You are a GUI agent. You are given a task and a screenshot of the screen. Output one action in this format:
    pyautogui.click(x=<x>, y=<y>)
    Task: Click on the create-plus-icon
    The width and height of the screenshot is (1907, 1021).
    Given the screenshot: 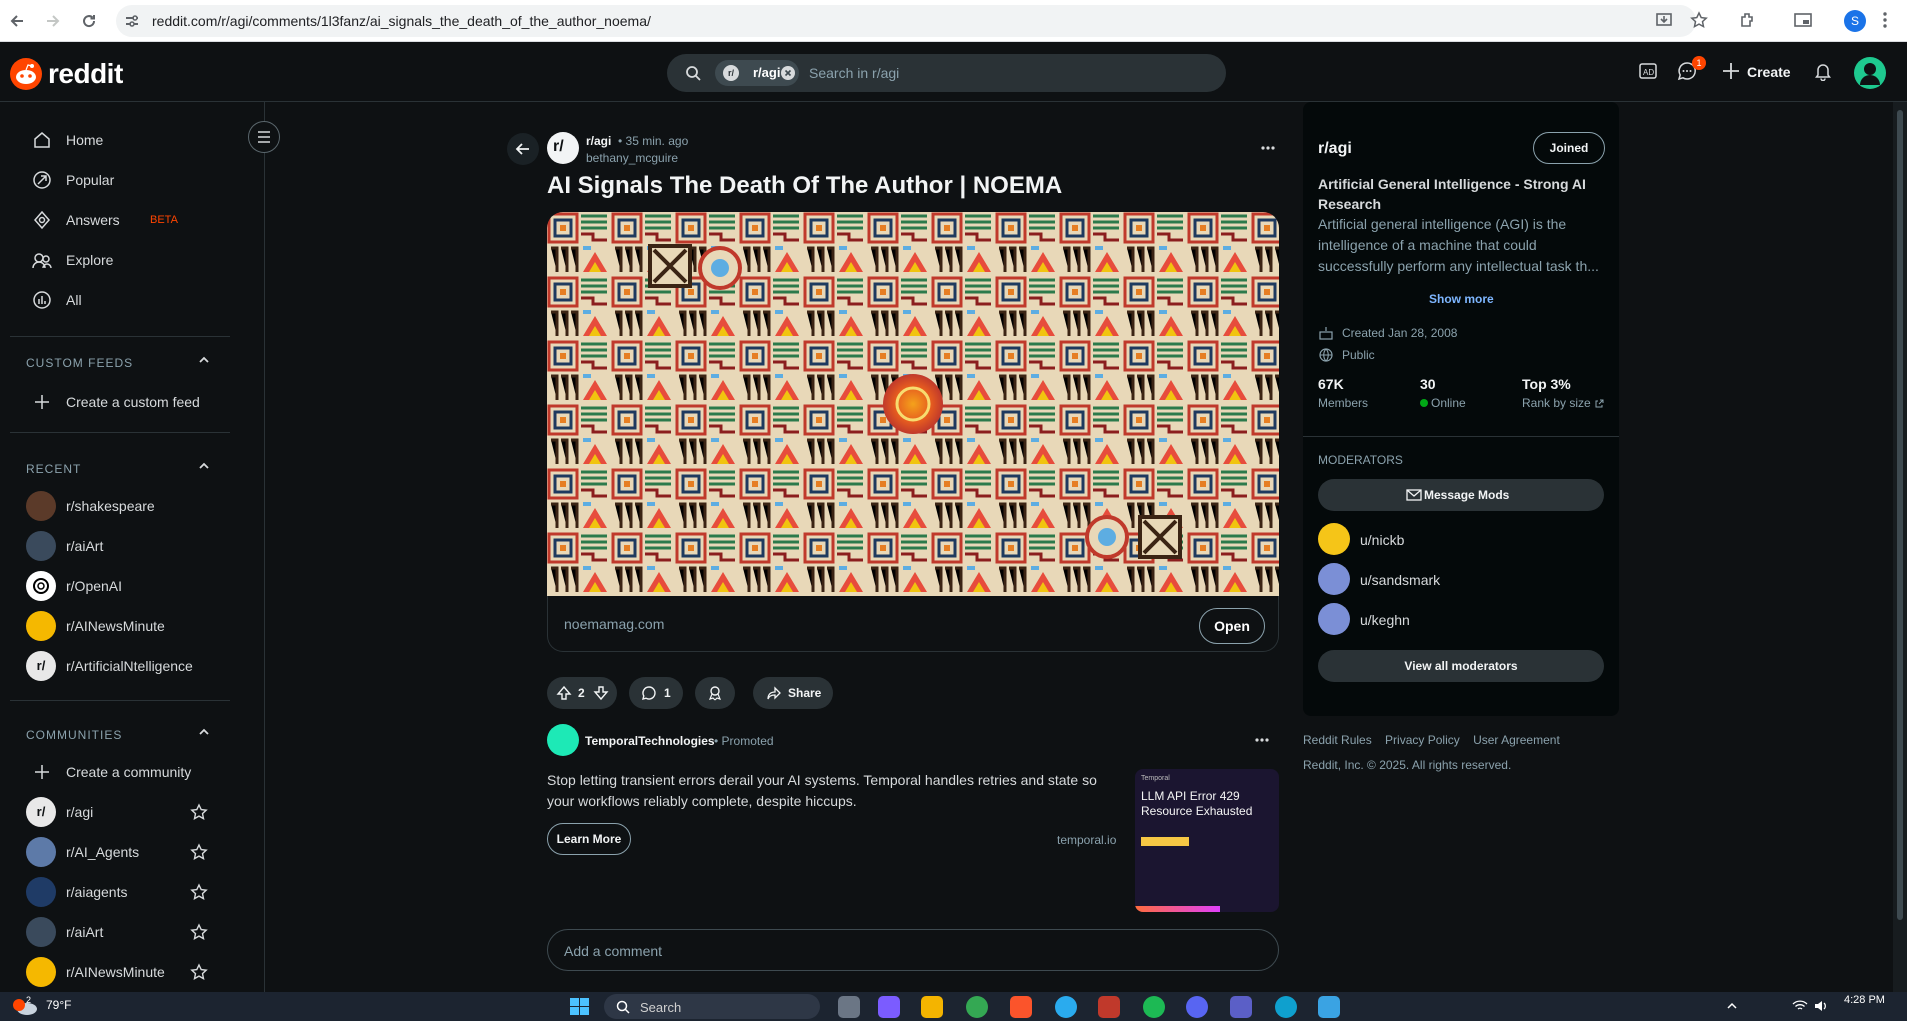 What is the action you would take?
    pyautogui.click(x=1731, y=71)
    